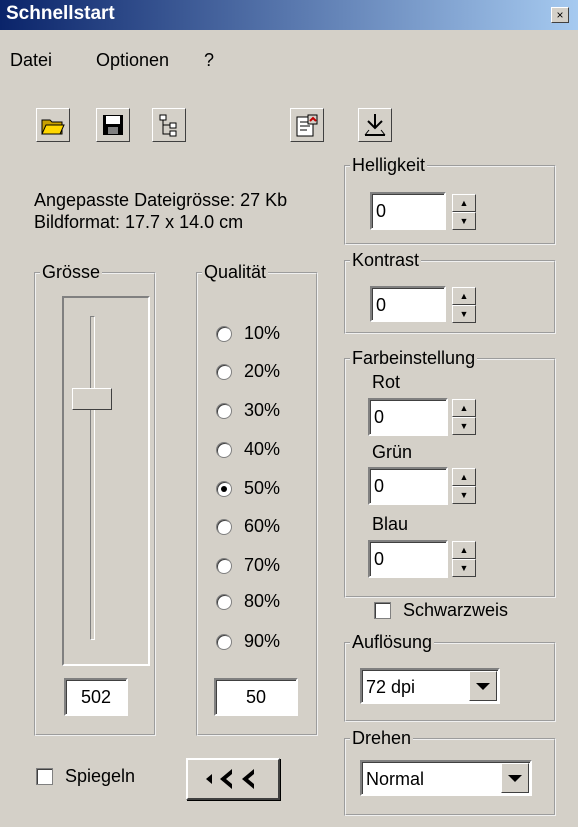 The image size is (578, 827). Describe the element at coordinates (248, 449) in the screenshot. I see `radio-option: 40%` at that location.